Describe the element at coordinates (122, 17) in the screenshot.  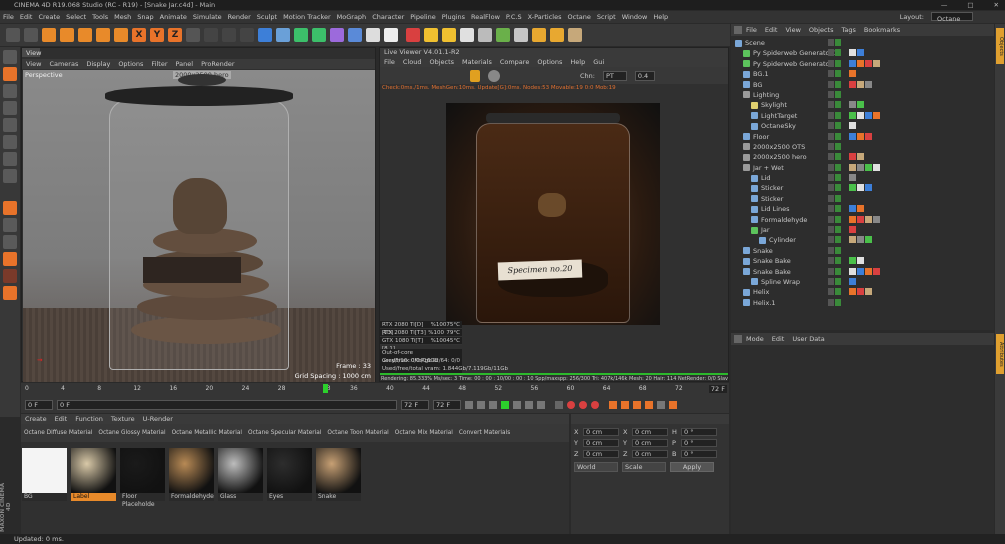
I see `menu-mesh: Mesh` at that location.